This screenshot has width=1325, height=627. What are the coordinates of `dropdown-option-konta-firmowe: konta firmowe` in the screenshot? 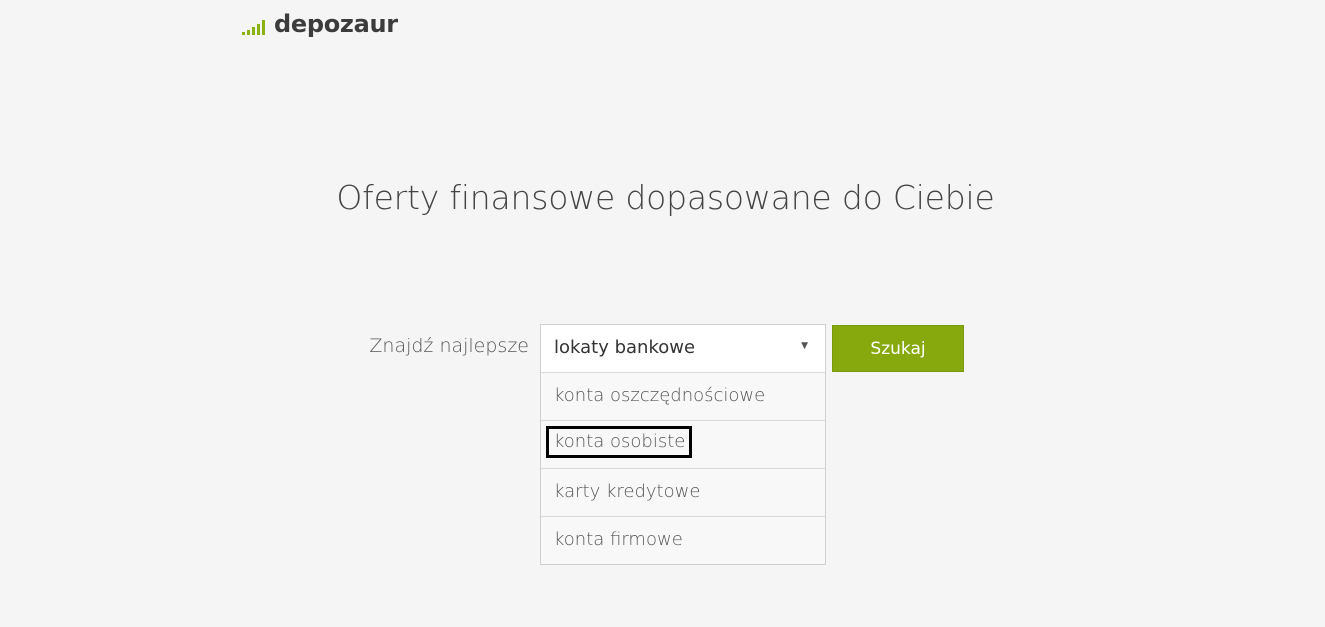 It's located at (683, 540).